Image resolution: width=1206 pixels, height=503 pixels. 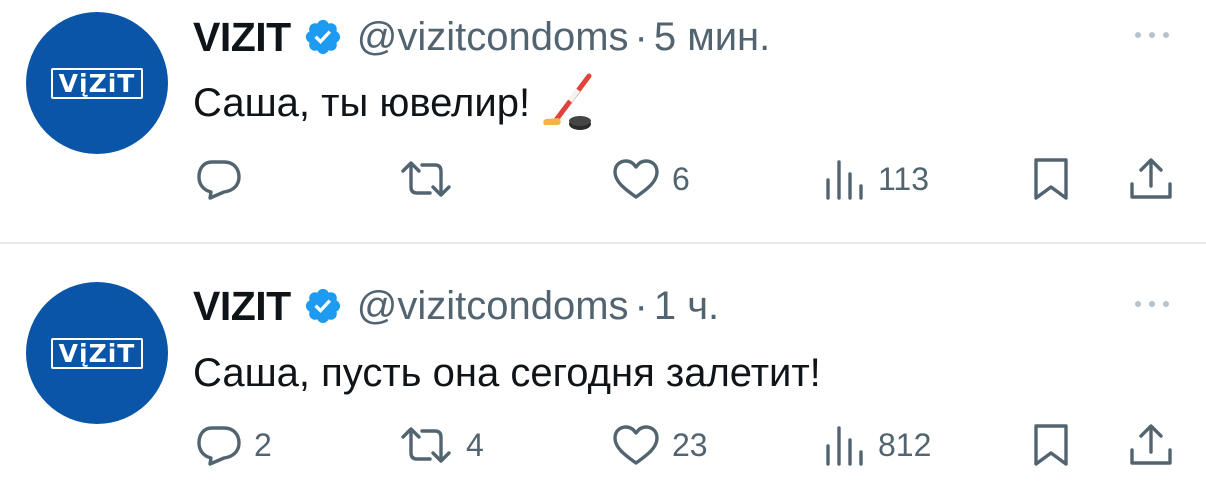 What do you see at coordinates (686, 306) in the screenshot?
I see `timestamp: 1 ч.` at bounding box center [686, 306].